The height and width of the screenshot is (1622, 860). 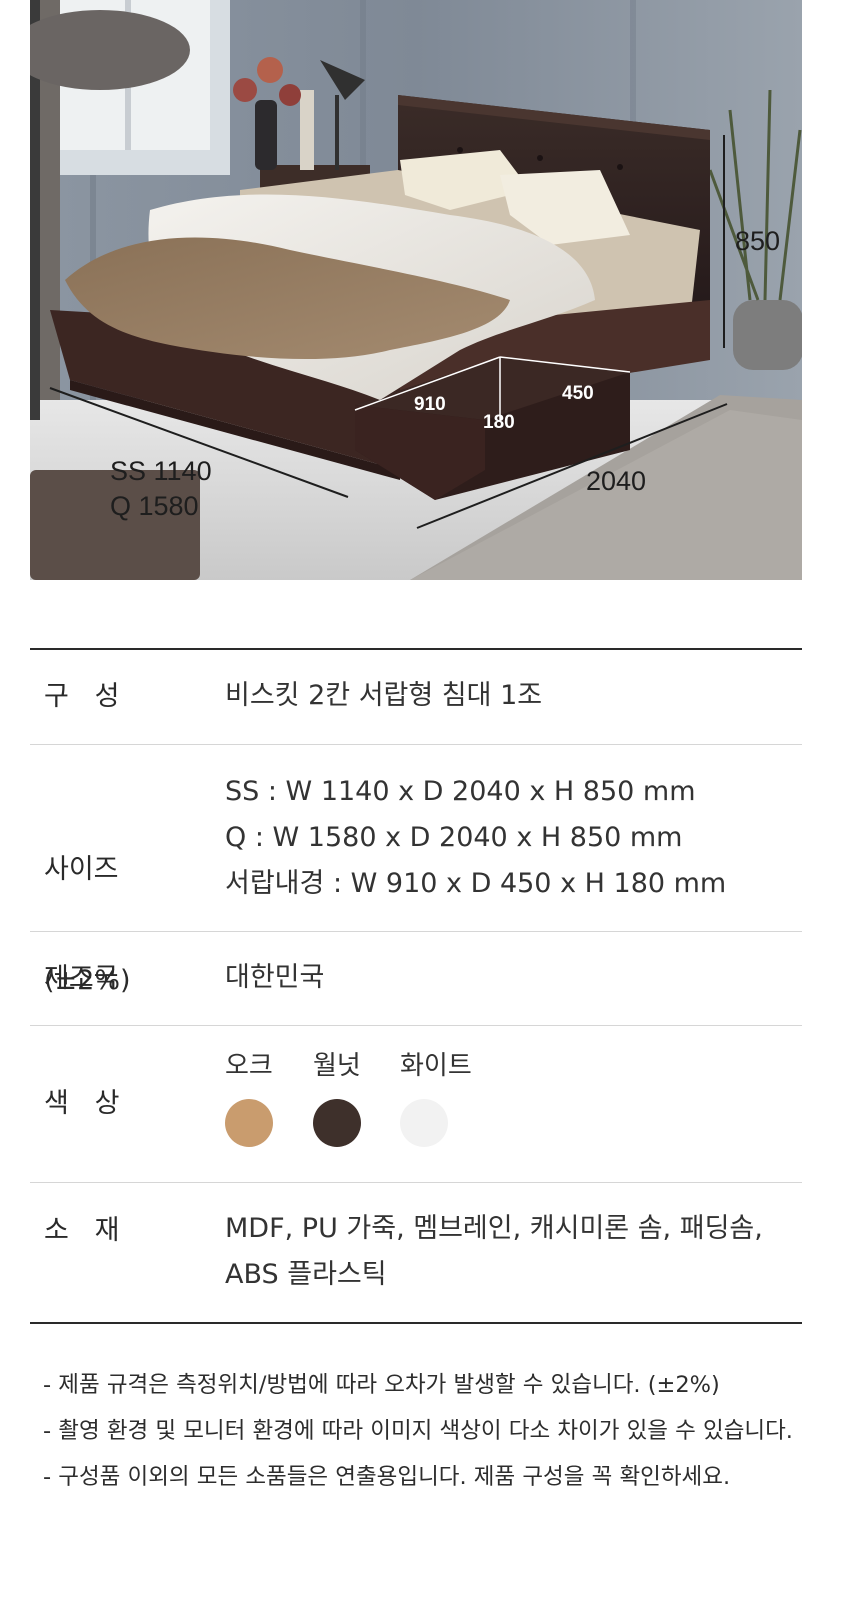 I want to click on height-dimension-label: 850, so click(x=758, y=241).